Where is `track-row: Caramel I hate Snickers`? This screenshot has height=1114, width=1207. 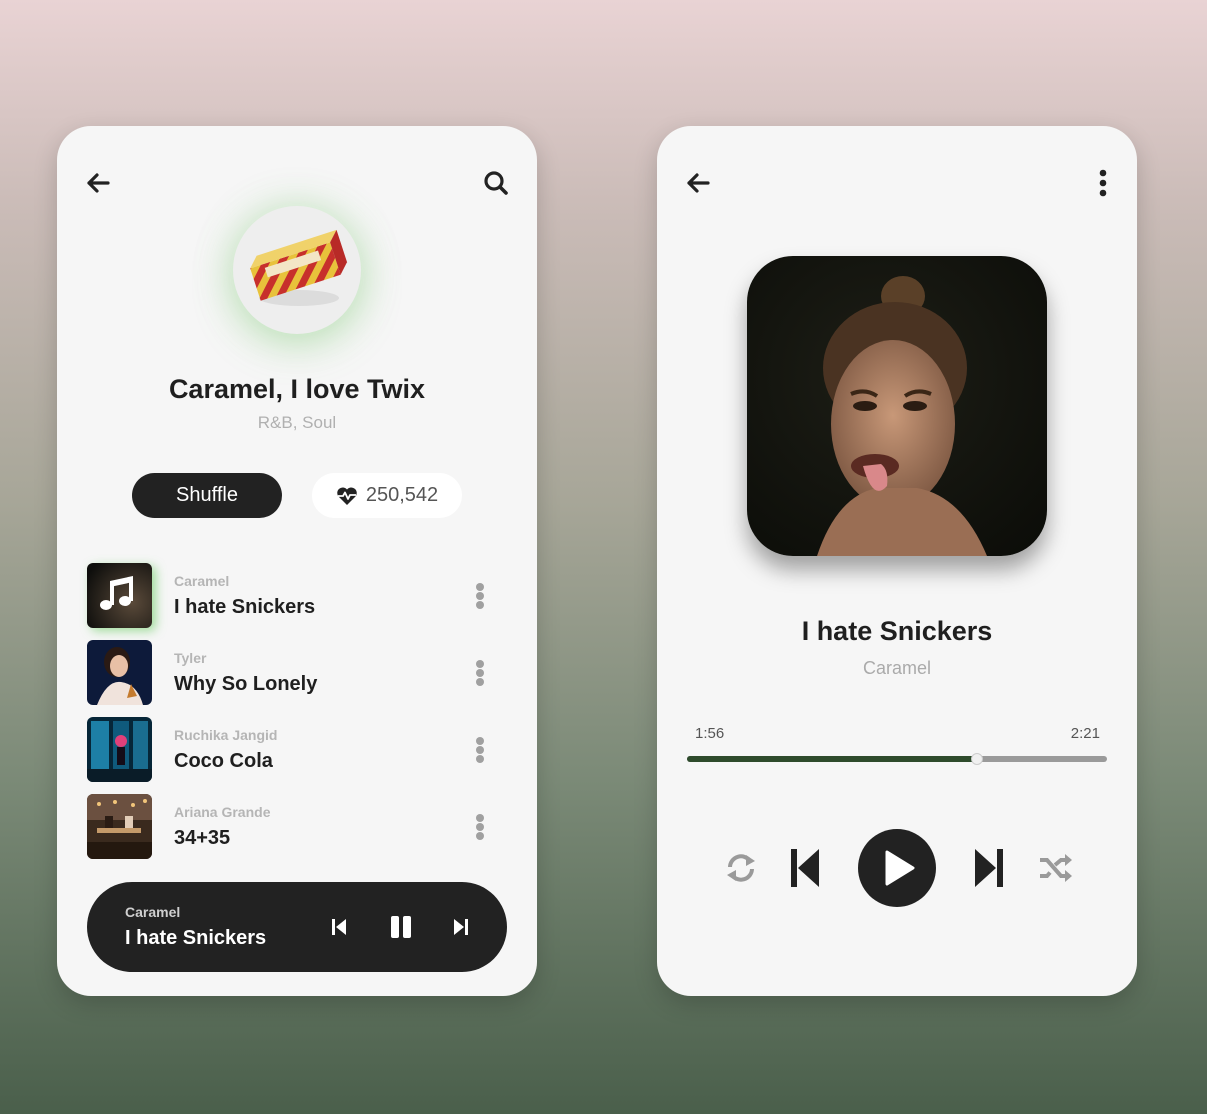 track-row: Caramel I hate Snickers is located at coordinates (297, 596).